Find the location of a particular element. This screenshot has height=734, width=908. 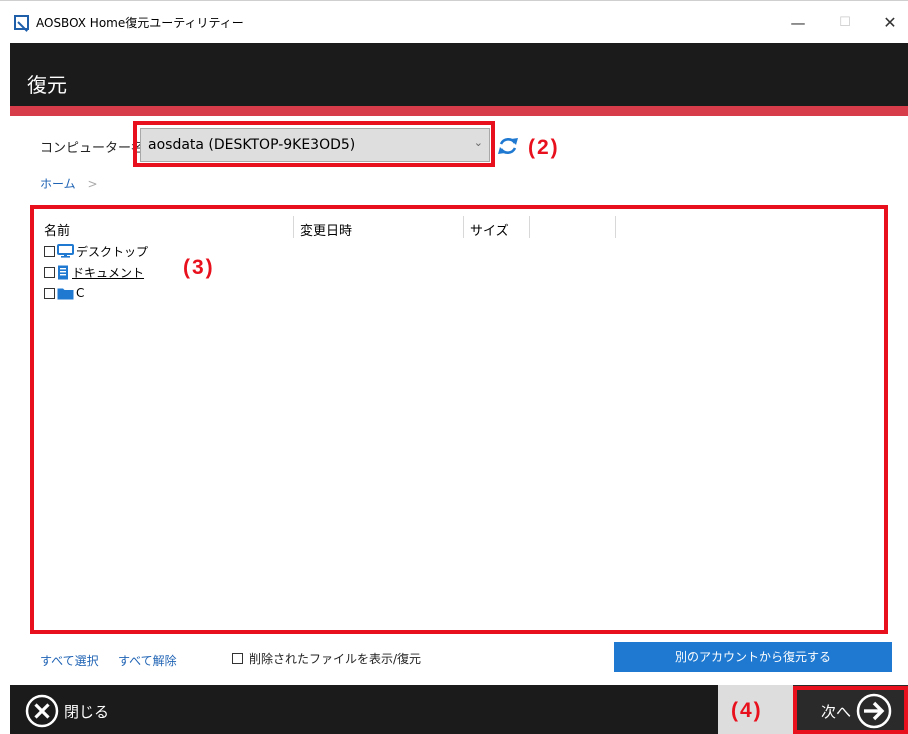

window-titlebar: AOSBOX Home復元ユーティリティー — ☐ ✕ is located at coordinates (454, 21).